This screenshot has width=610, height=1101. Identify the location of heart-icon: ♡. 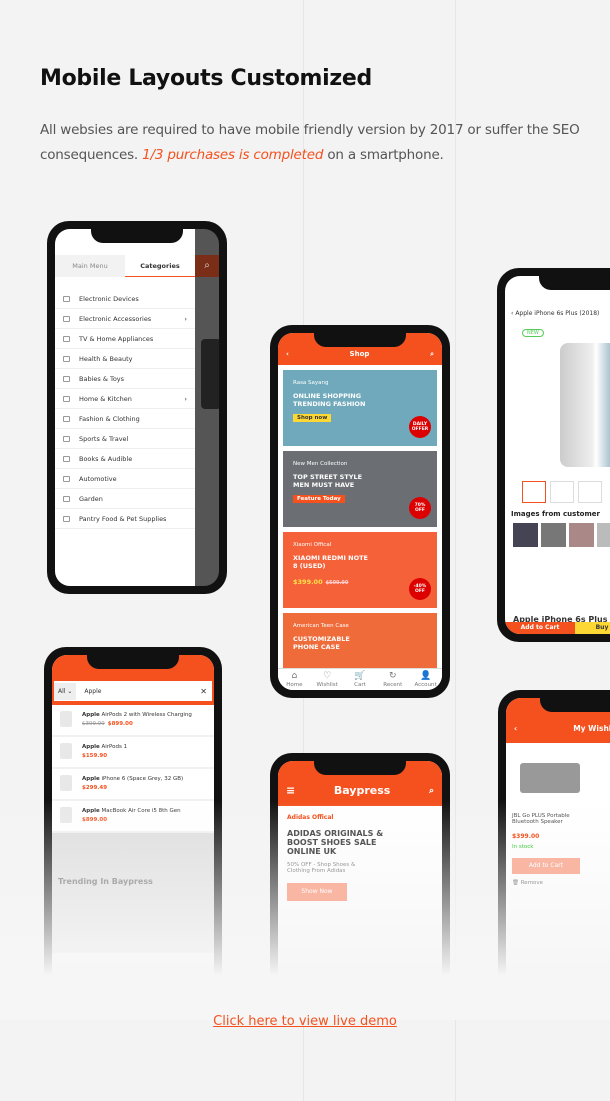
(327, 676).